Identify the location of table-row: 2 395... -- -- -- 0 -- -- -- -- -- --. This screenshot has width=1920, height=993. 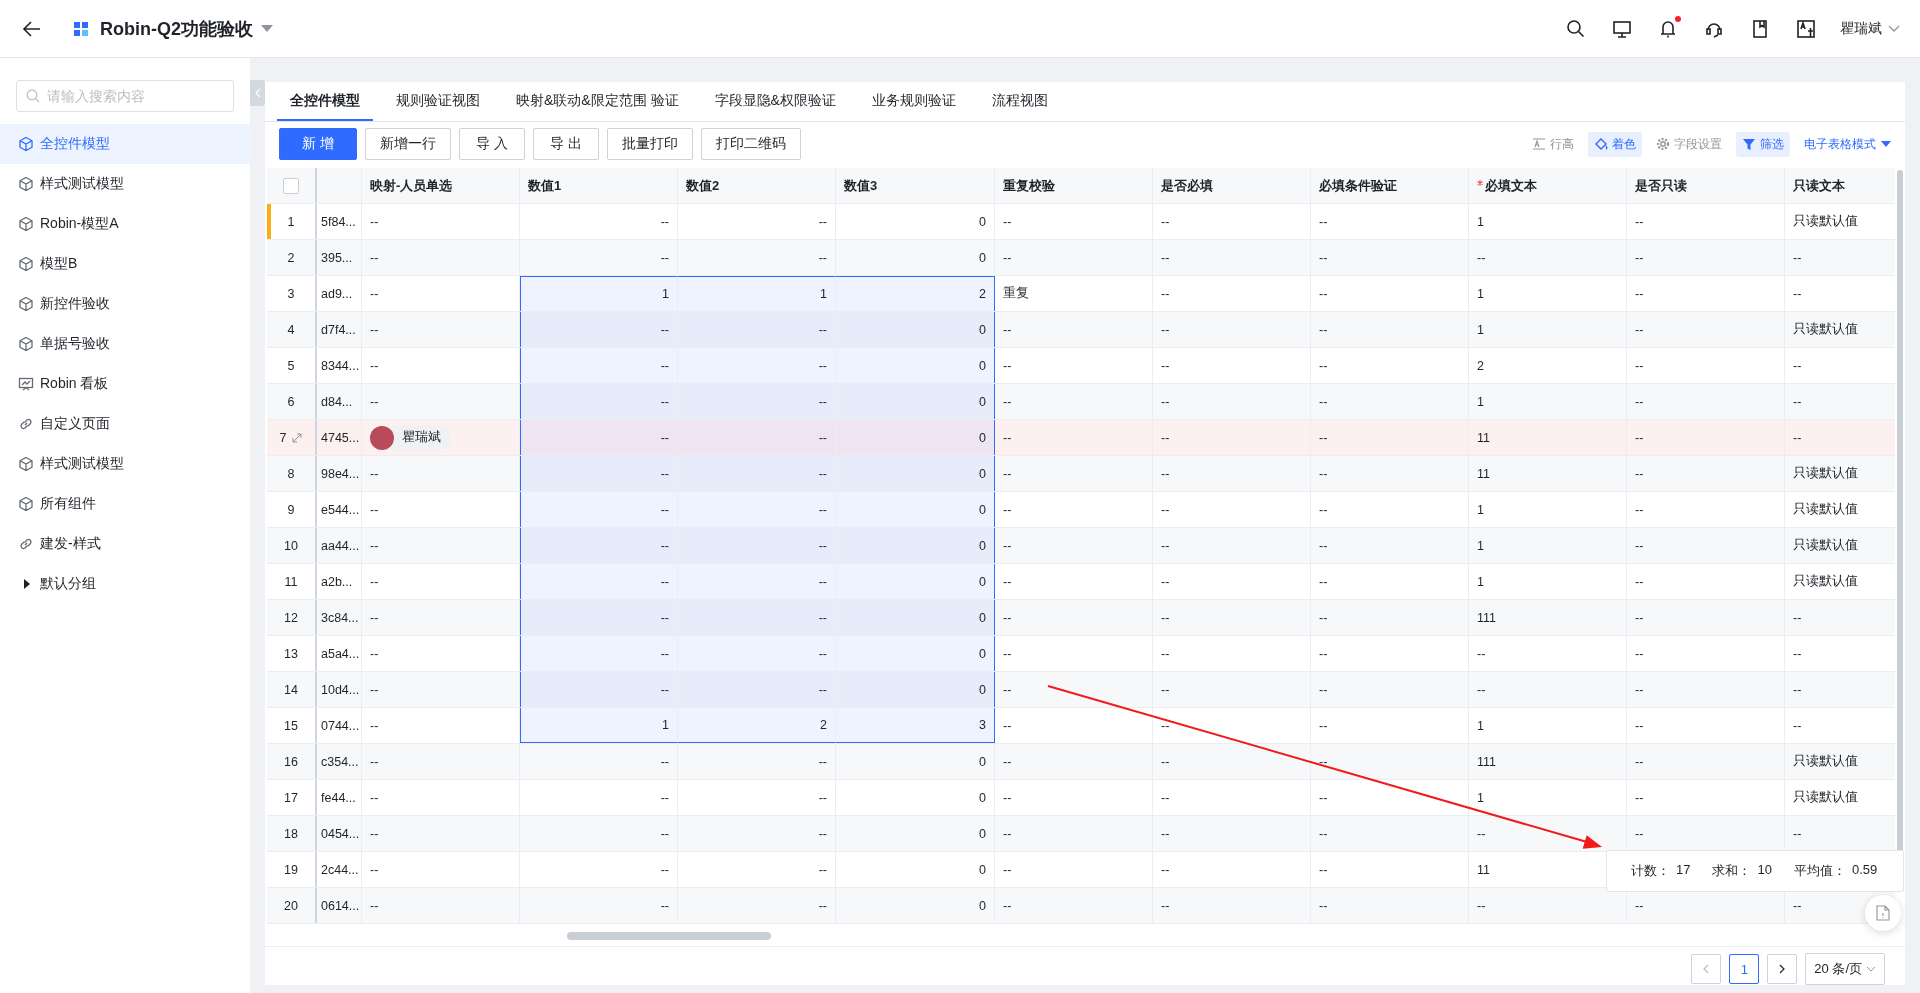
(1081, 258).